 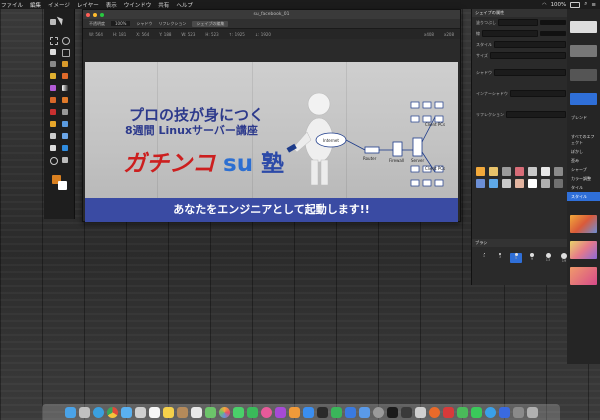 I want to click on text-tool-icon, so click(x=53, y=148).